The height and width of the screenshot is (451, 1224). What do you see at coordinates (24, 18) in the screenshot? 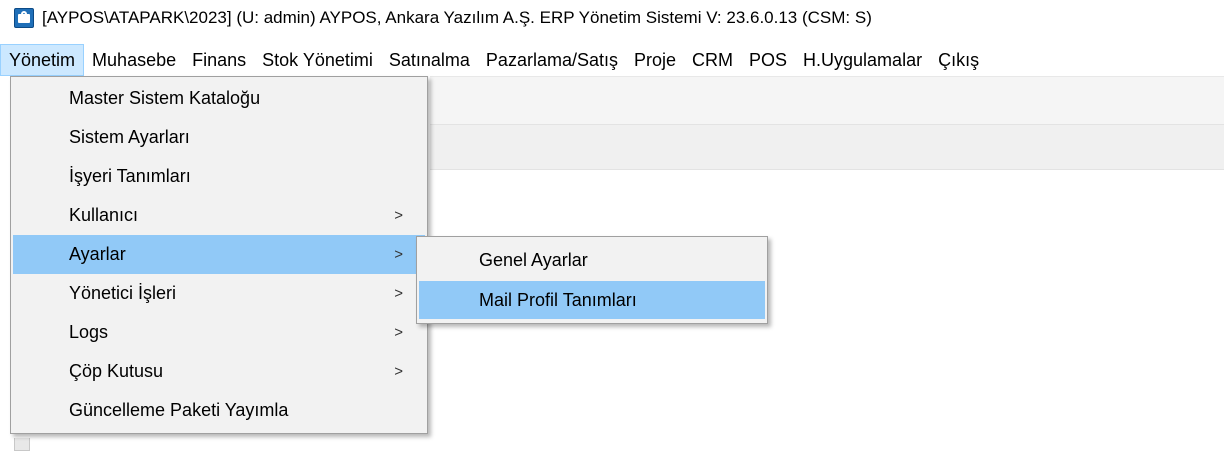
I see `app-icon` at bounding box center [24, 18].